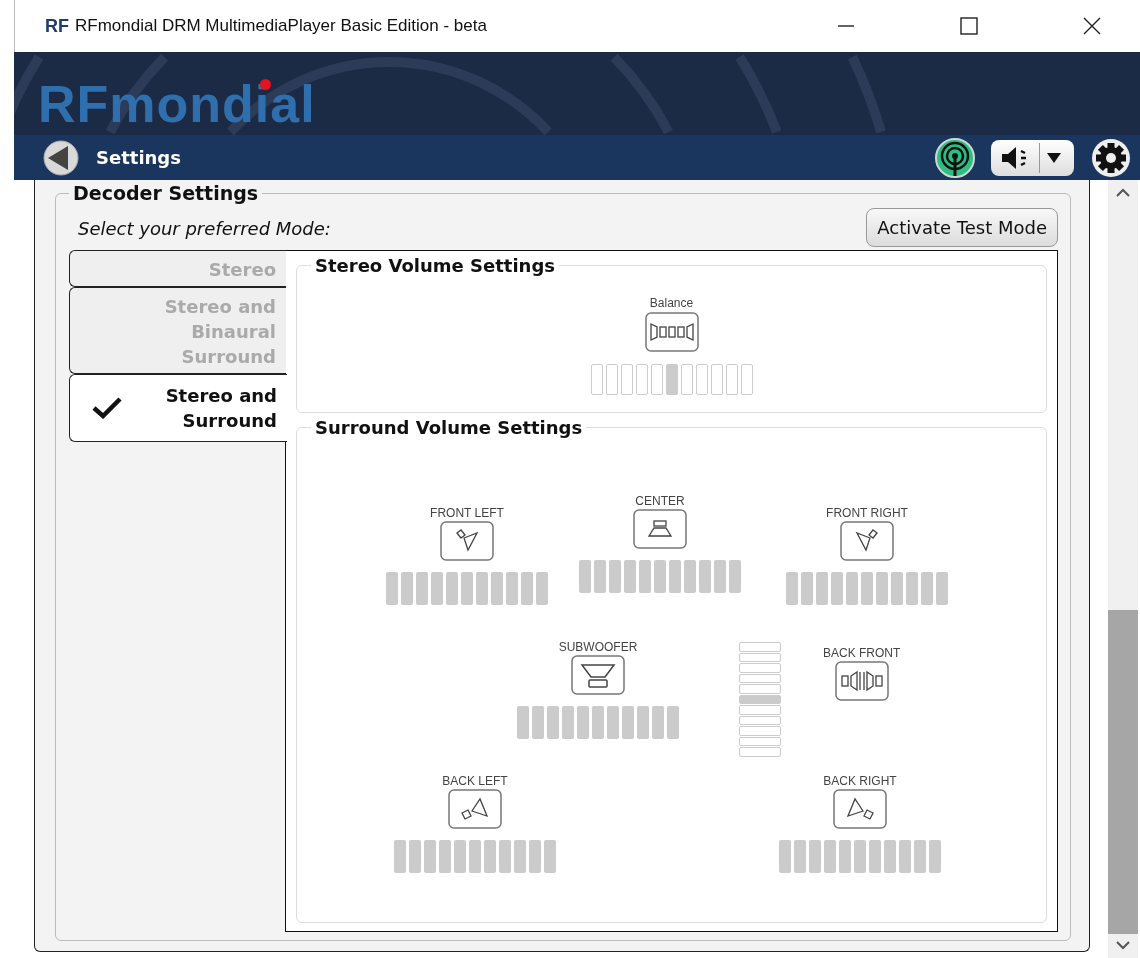  Describe the element at coordinates (138, 157) in the screenshot. I see `page-title: Settings` at that location.